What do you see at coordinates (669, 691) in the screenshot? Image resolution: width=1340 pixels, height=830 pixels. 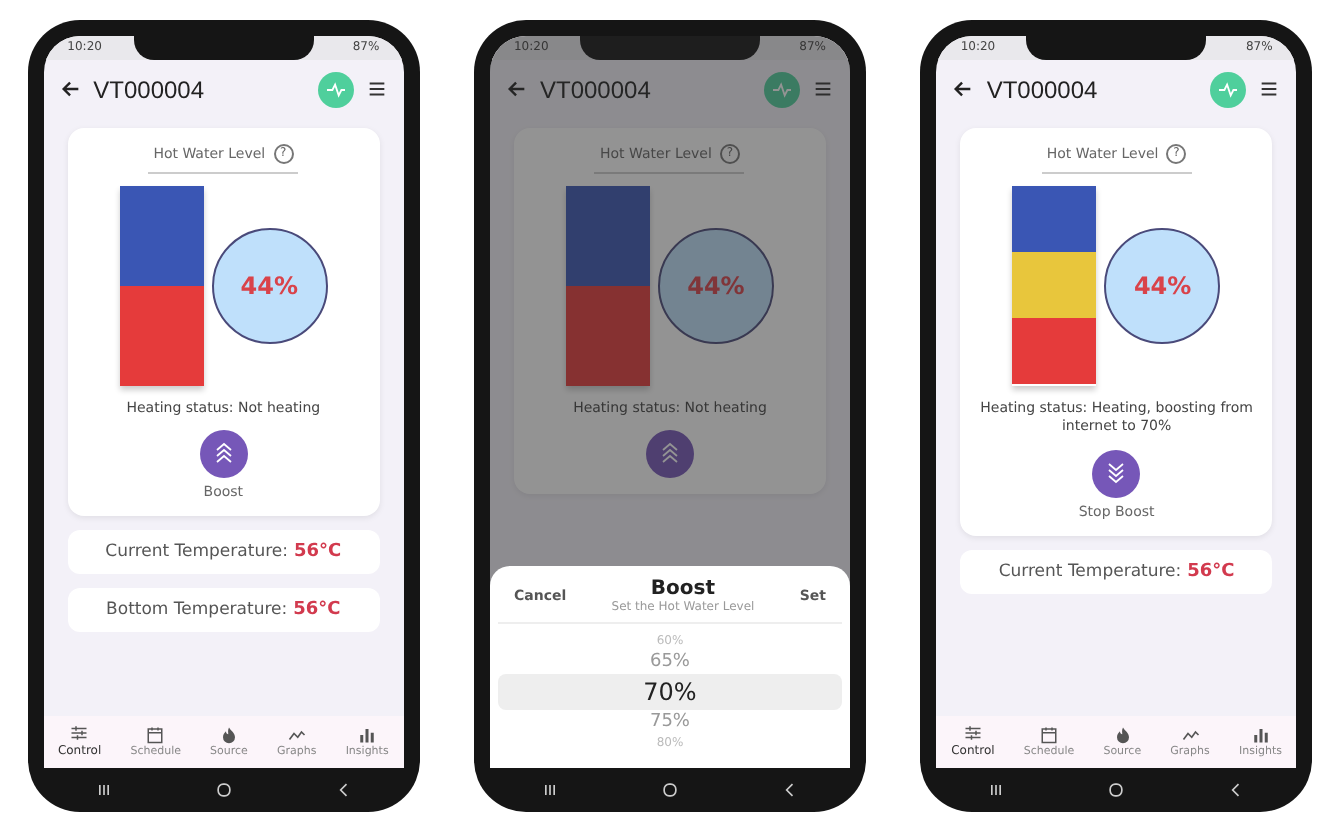 I see `picker-option: 70%` at bounding box center [669, 691].